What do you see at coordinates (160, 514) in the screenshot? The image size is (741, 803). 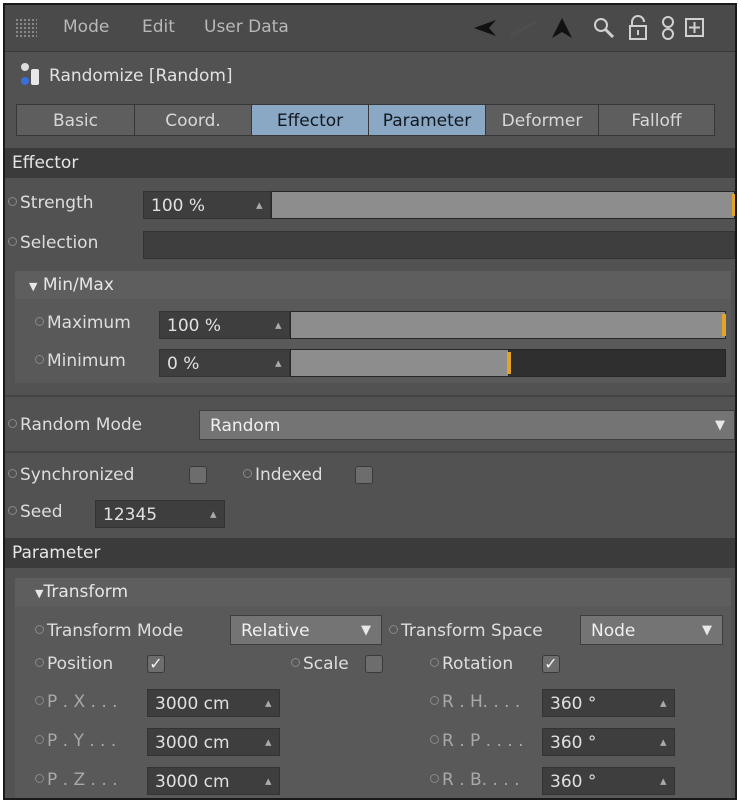 I see `seed-field: 12345 ▴` at bounding box center [160, 514].